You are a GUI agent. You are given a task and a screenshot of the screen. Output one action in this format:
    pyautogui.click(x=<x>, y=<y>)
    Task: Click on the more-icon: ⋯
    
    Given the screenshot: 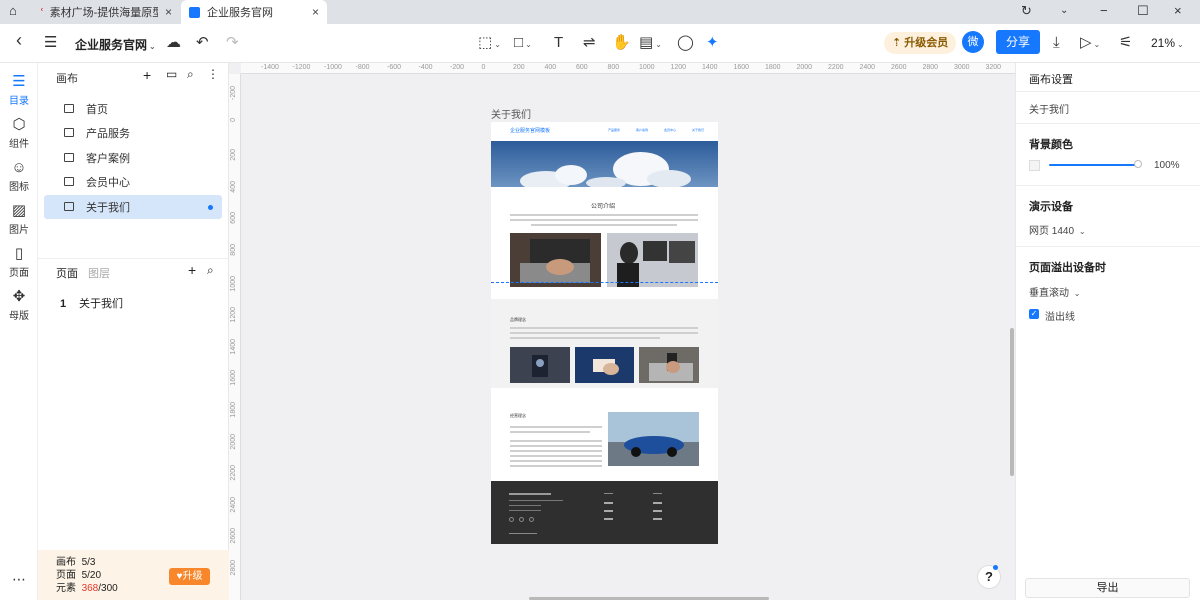 What is the action you would take?
    pyautogui.click(x=19, y=579)
    